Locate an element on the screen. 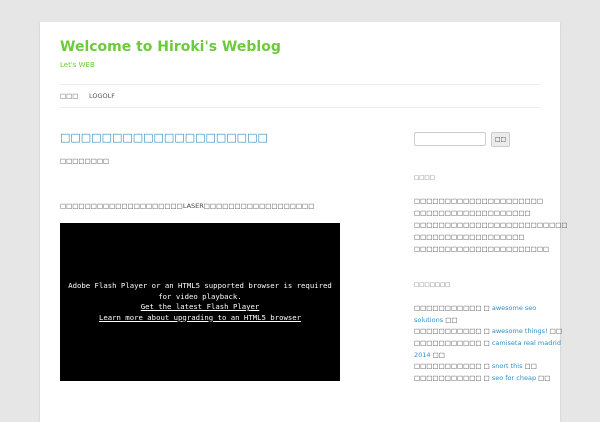  recent-comment-item: □□□□□□□□□□□ □ awesome seo is located at coordinates (475, 309).